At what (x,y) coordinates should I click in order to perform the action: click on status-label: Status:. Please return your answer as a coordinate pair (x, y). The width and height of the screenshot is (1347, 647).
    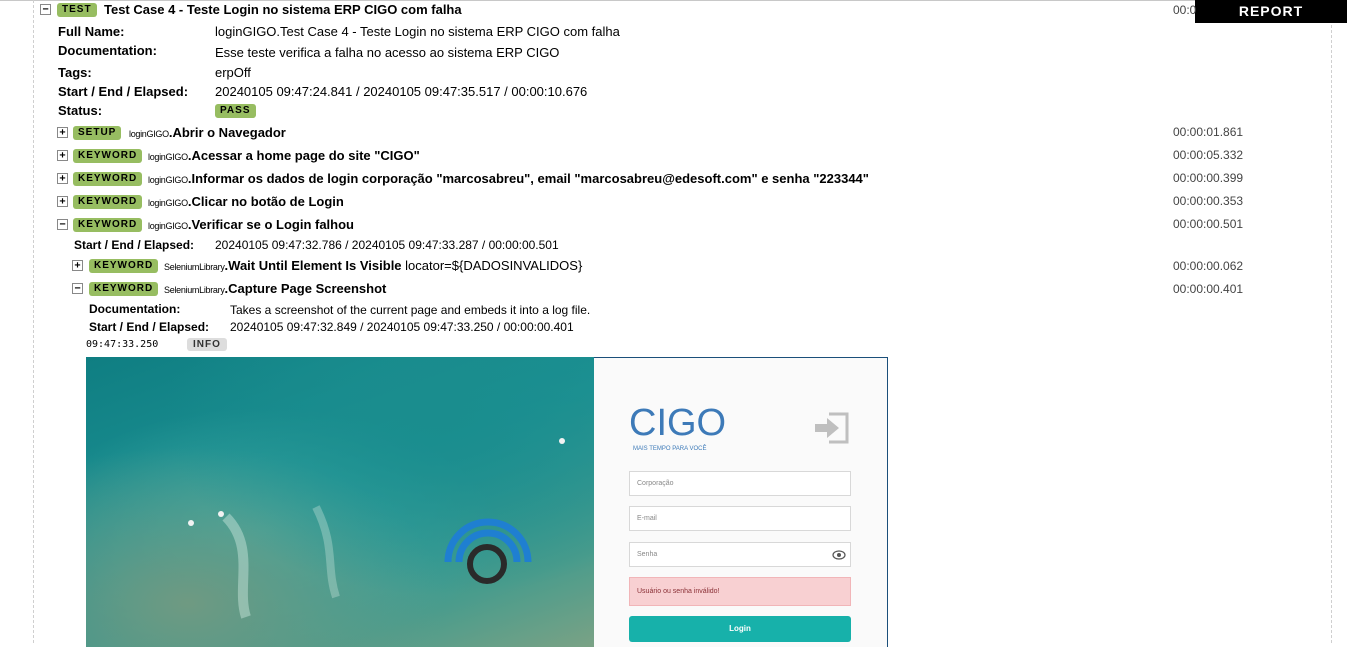
    Looking at the image, I should click on (80, 110).